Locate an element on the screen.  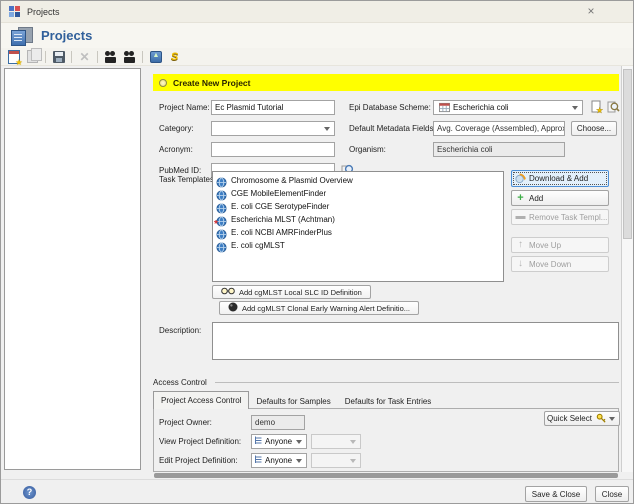
arrow-down-icon: ↓ is located at coordinates (520, 263).